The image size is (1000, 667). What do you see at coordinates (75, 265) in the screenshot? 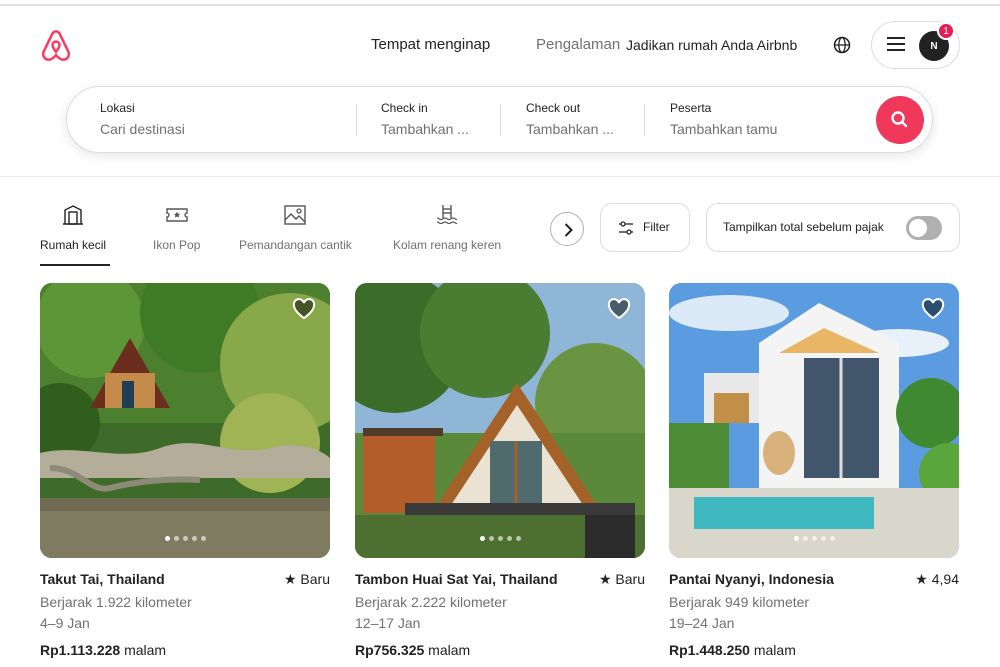
I see `active-category-underline` at bounding box center [75, 265].